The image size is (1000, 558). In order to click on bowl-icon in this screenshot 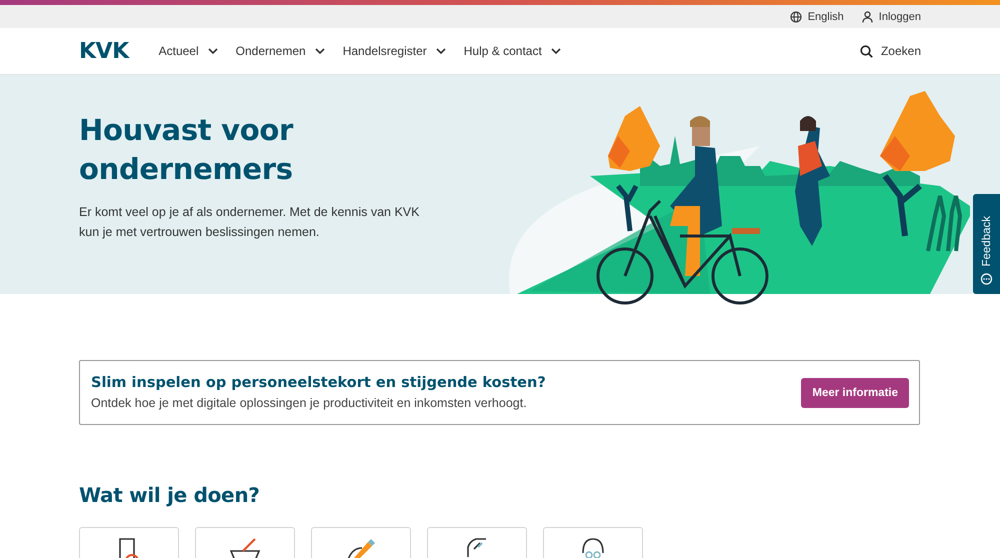, I will do `click(245, 548)`.